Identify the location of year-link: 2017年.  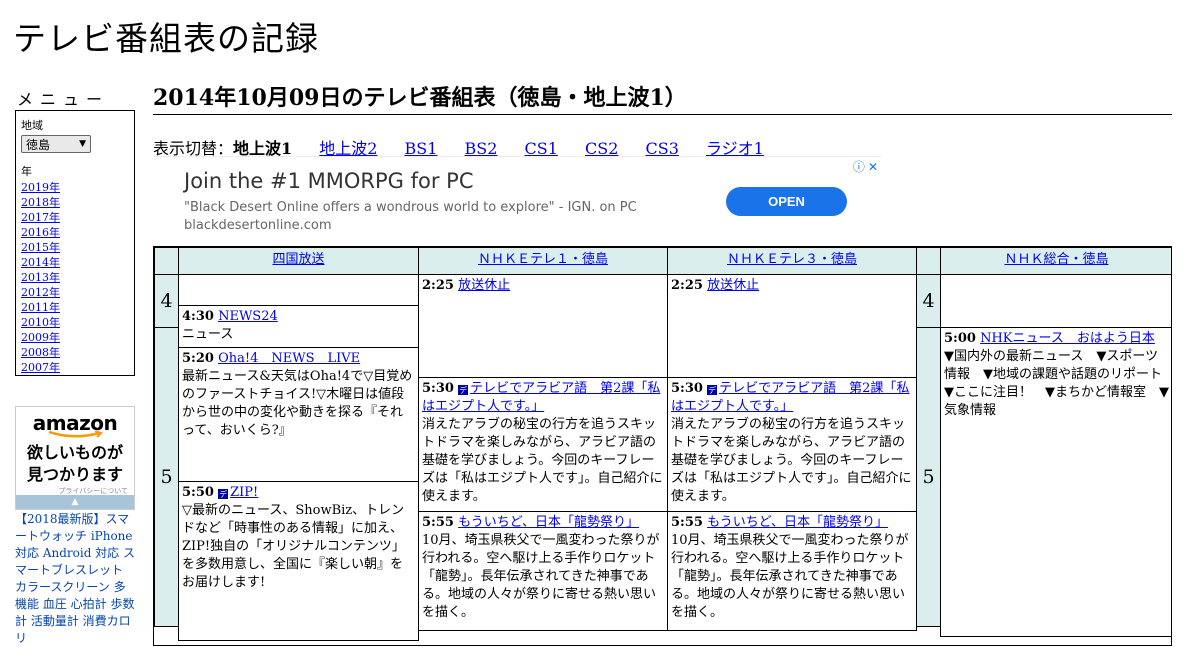
(40, 217).